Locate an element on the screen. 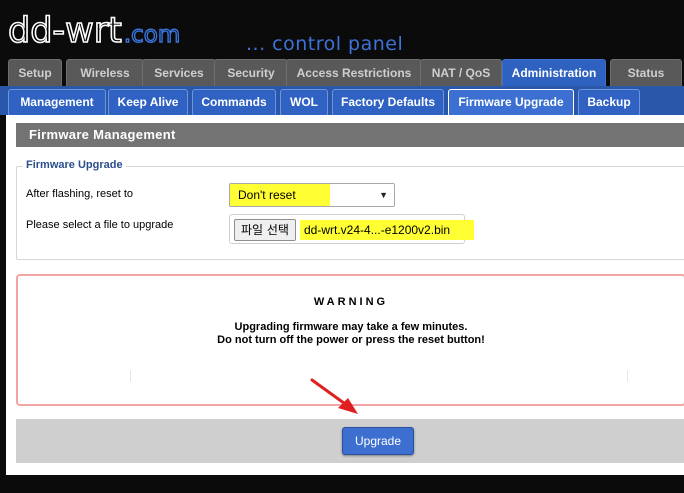 The width and height of the screenshot is (684, 493). red-arrow-annotation-icon is located at coordinates (334, 396).